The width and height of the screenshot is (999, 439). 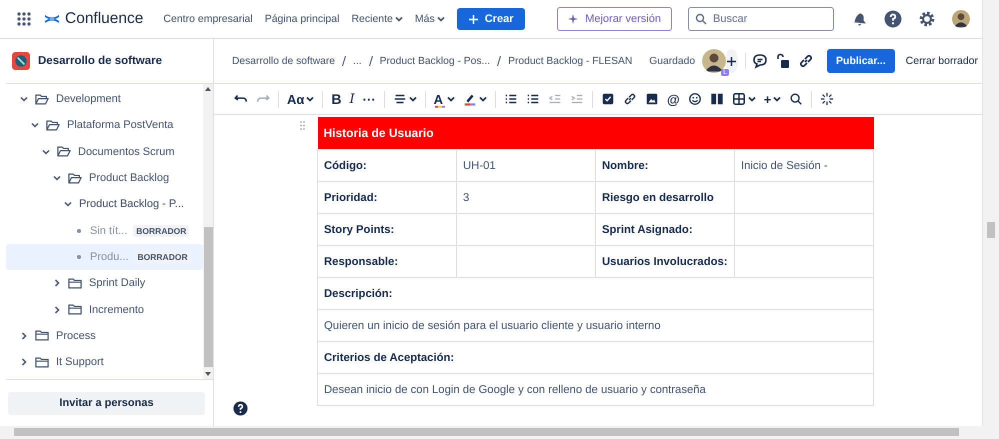 I want to click on tree-item: It Support, so click(x=104, y=362).